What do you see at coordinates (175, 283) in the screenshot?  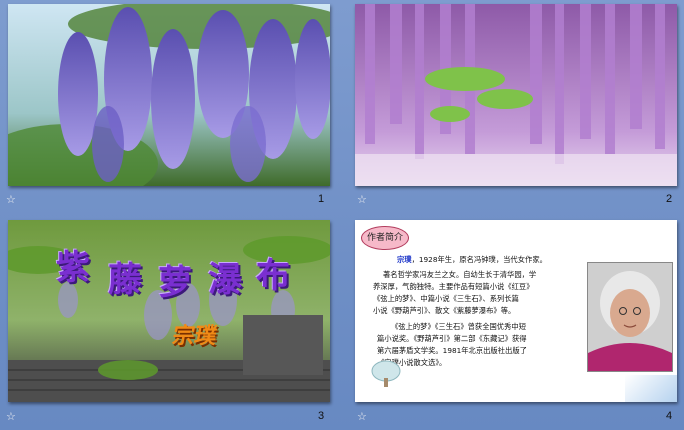 I see `title-char: 萝` at bounding box center [175, 283].